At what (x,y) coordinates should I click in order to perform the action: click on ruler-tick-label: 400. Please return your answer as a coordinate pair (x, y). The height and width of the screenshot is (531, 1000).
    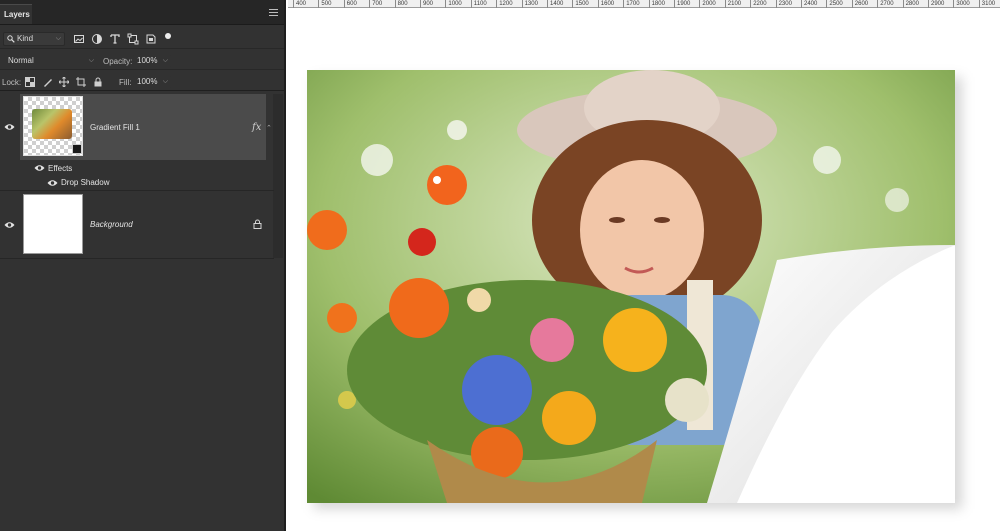
    Looking at the image, I should click on (299, 4).